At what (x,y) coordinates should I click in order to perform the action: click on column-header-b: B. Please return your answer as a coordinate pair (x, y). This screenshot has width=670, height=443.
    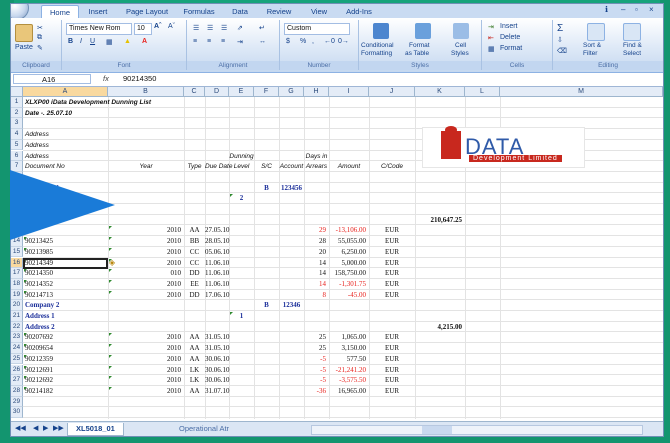
    Looking at the image, I should click on (146, 92).